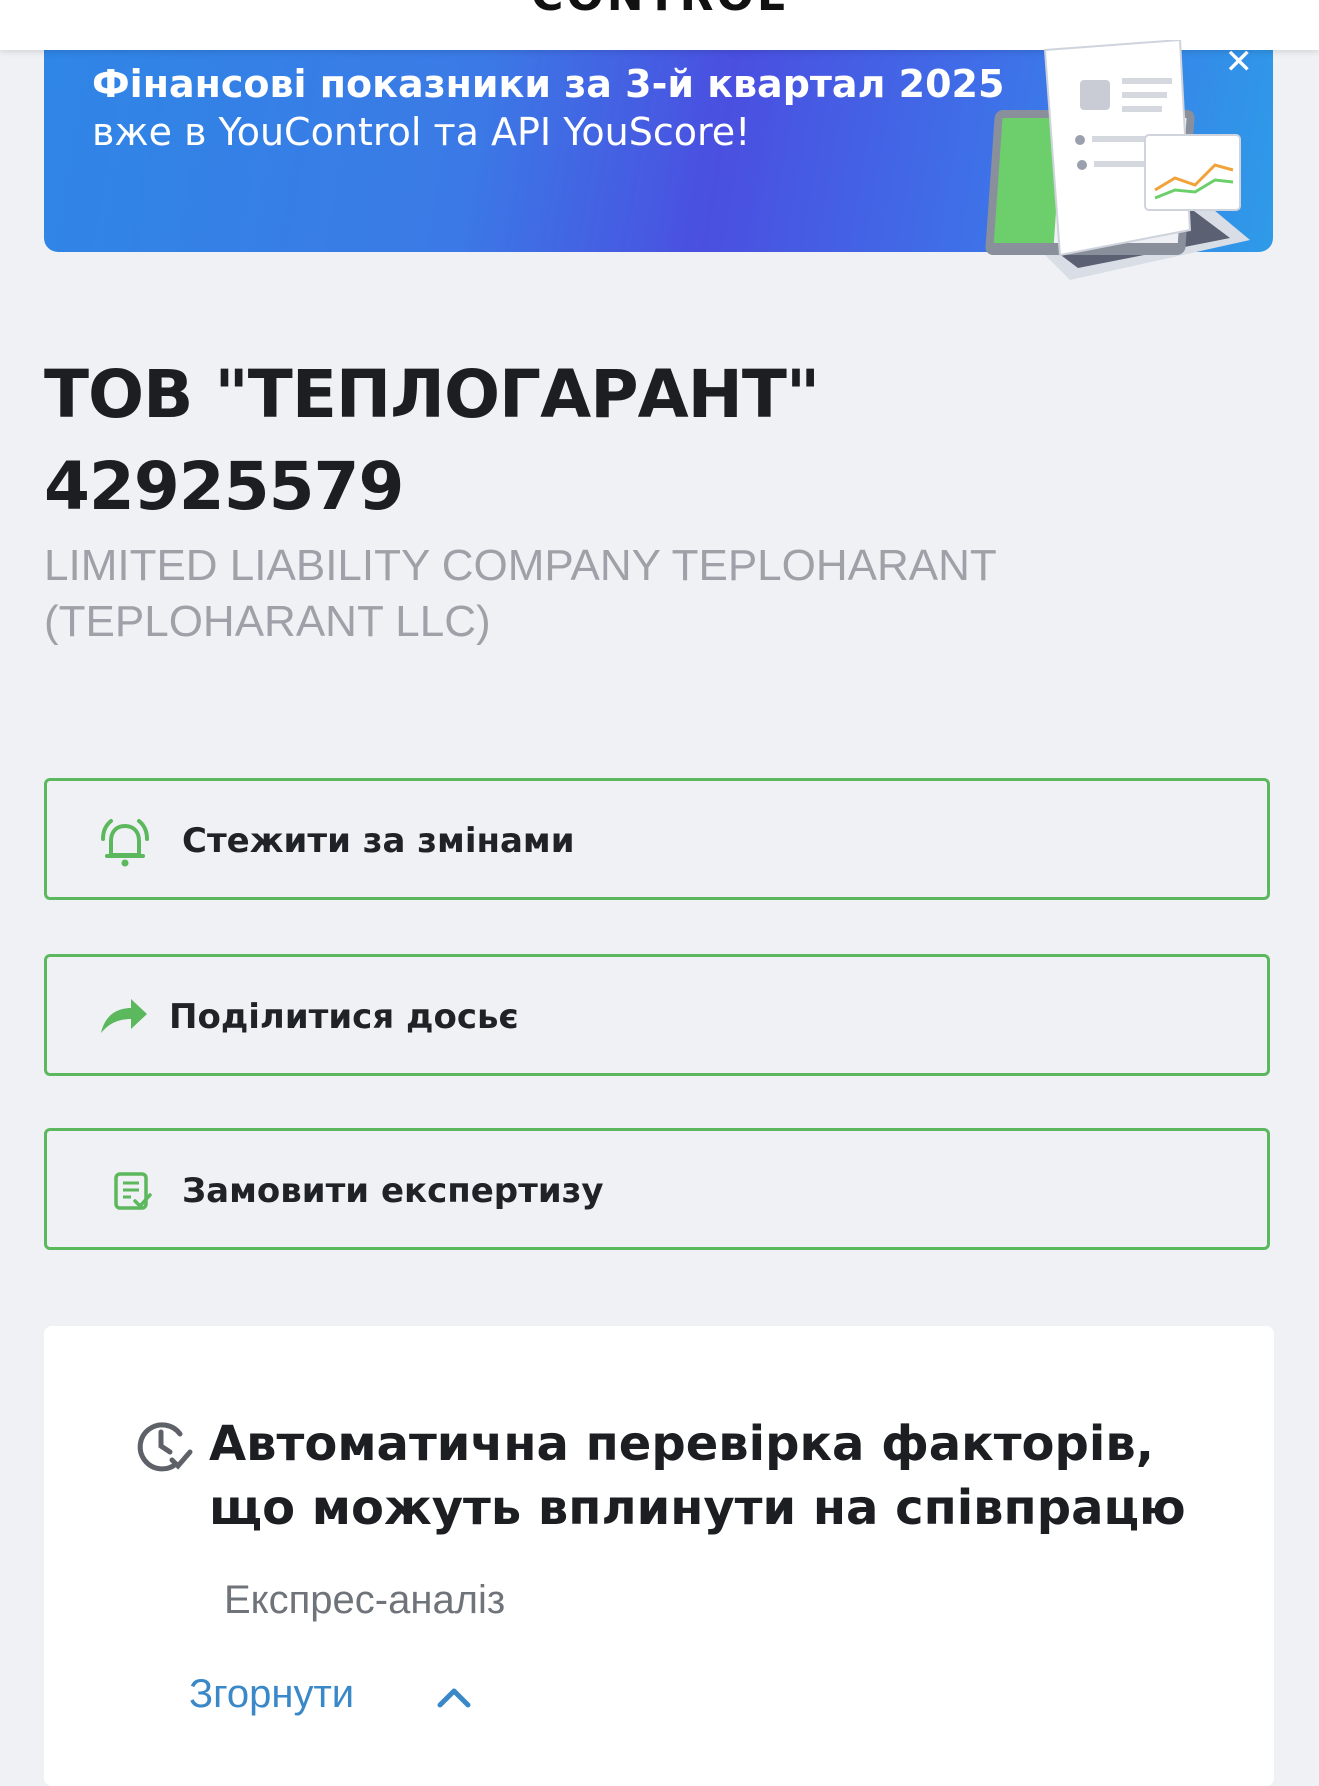 Image resolution: width=1319 pixels, height=1786 pixels. What do you see at coordinates (657, 839) in the screenshot?
I see `follow-changes-button: Стежити за змінами` at bounding box center [657, 839].